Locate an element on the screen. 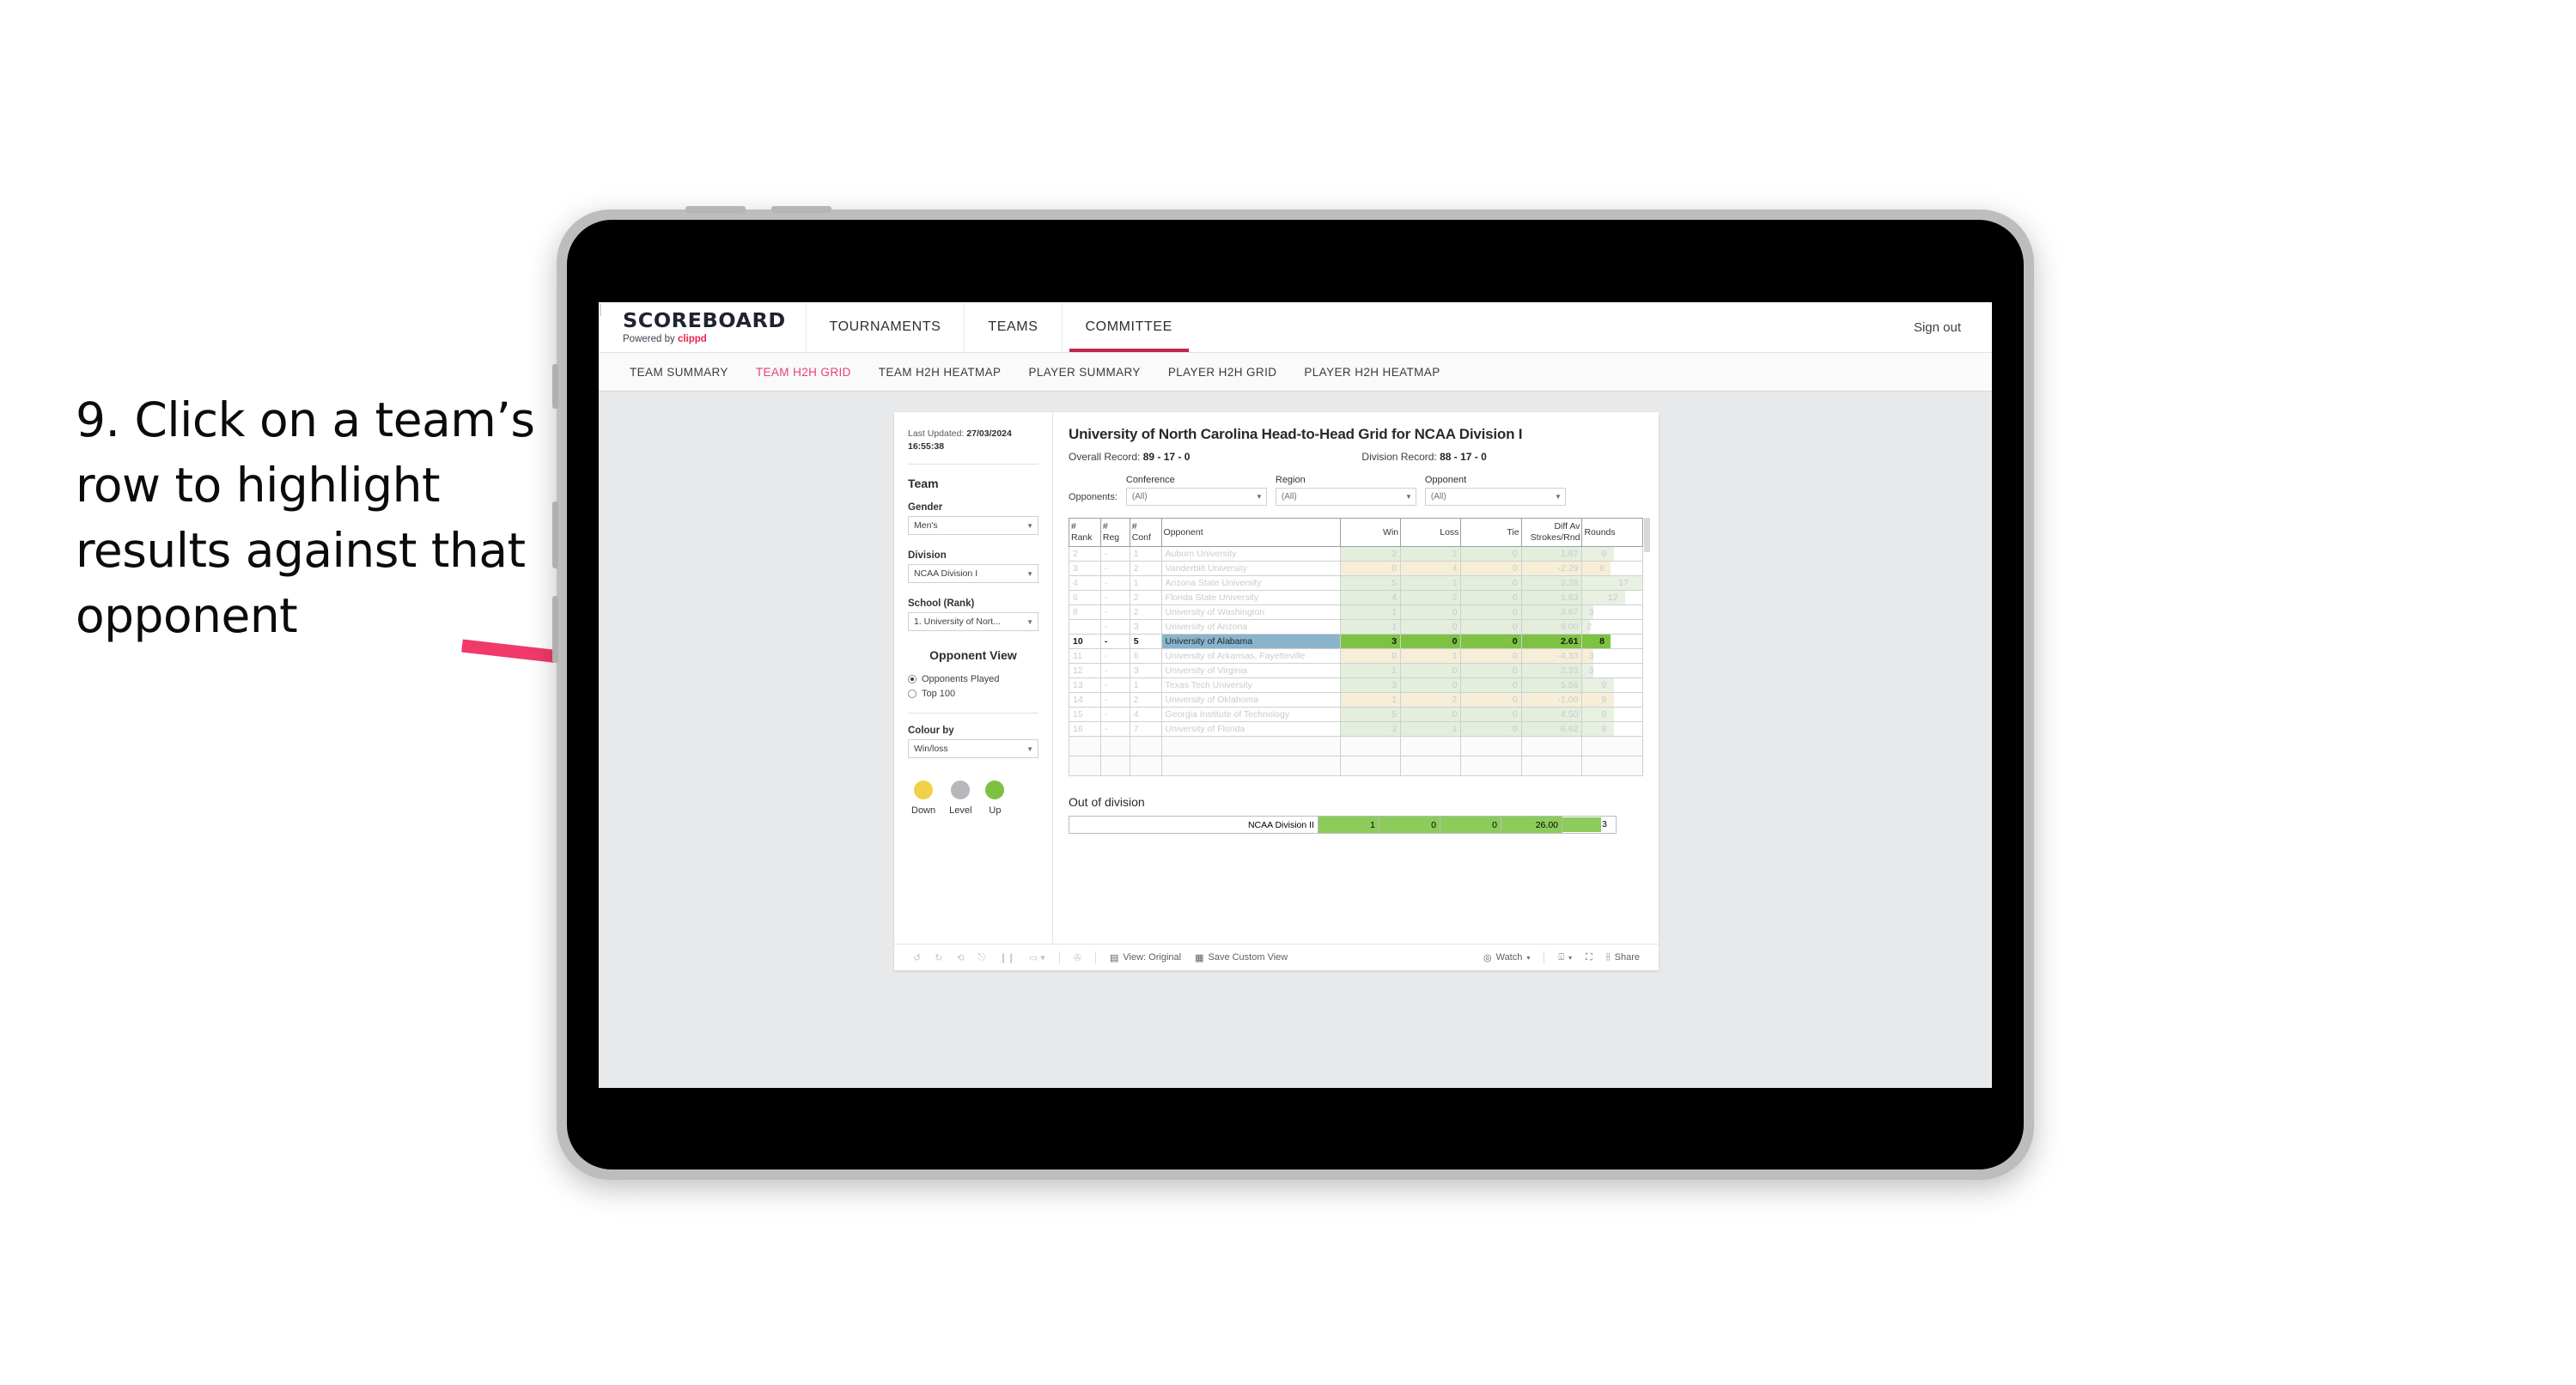  radio-opponents-played: Opponents Played is located at coordinates (973, 679).